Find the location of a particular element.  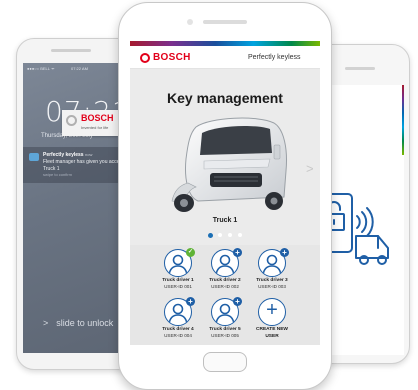

page-title: Key management is located at coordinates (225, 98).